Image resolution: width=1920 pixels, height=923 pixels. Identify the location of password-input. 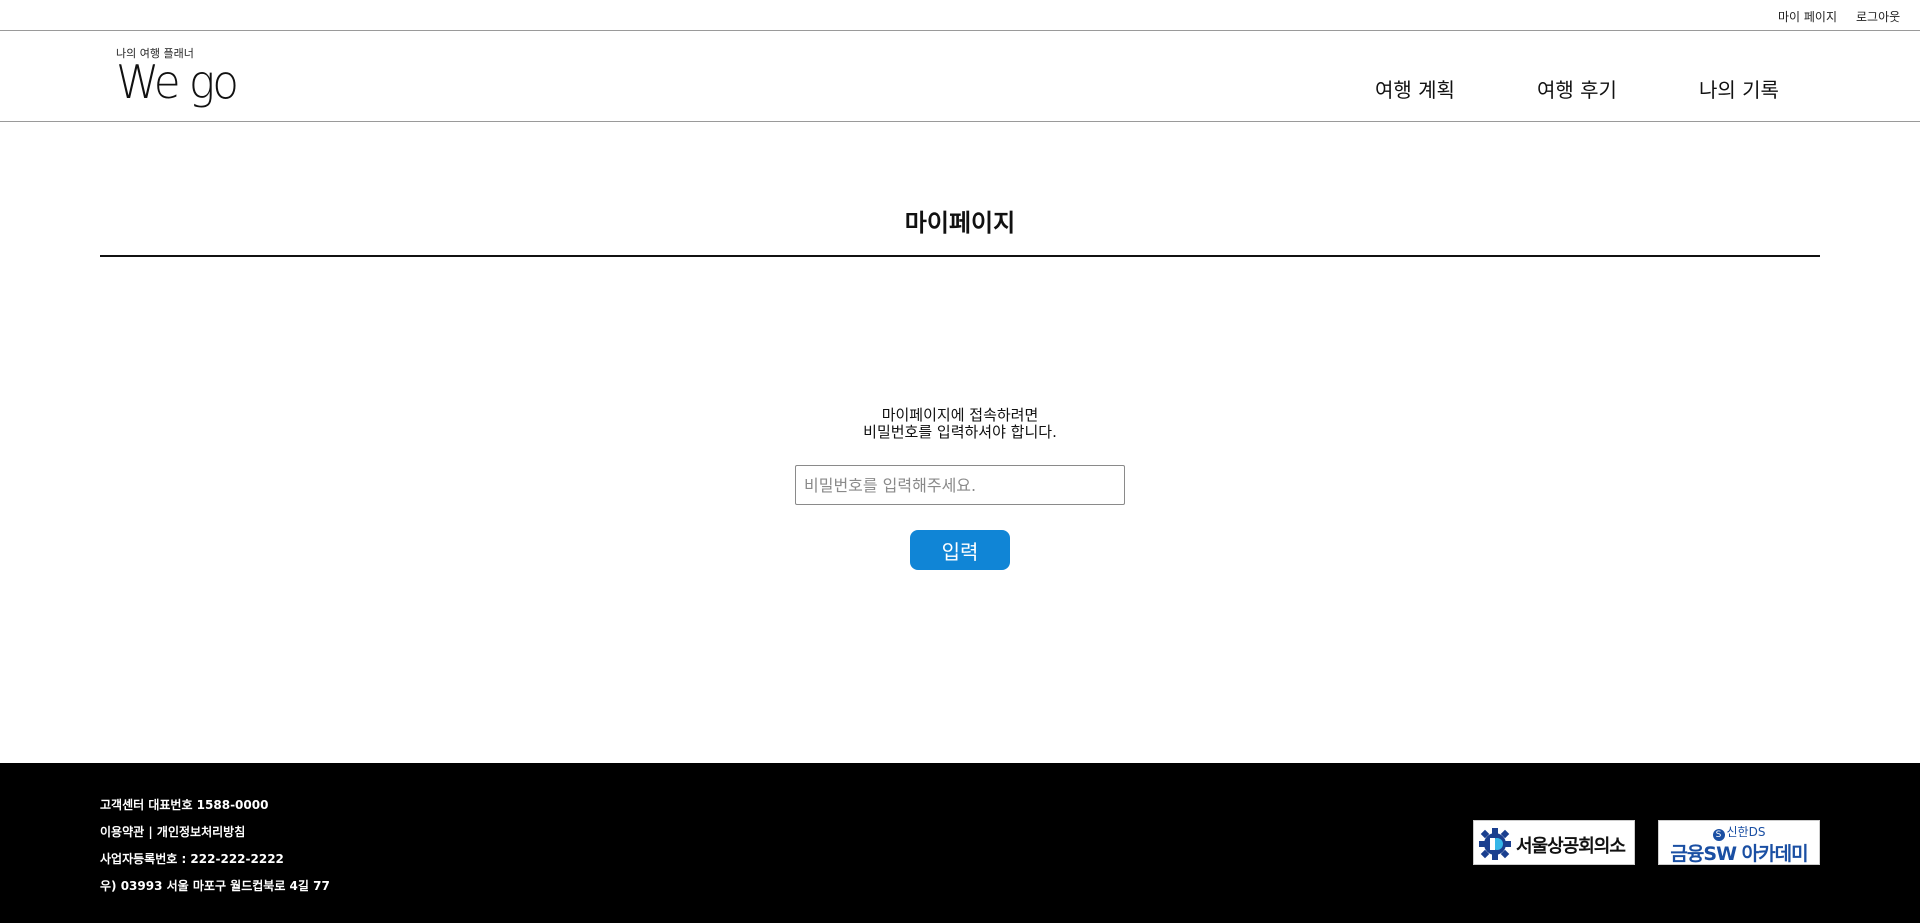
(960, 485).